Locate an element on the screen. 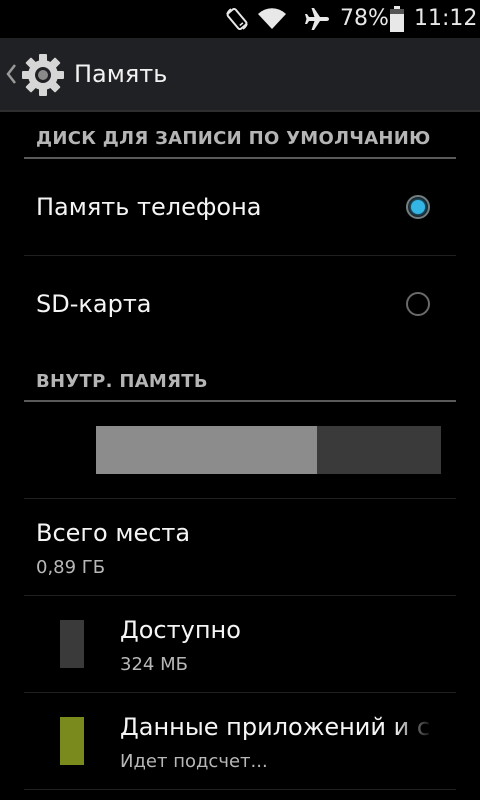 This screenshot has width=480, height=800. radio-unselected-icon is located at coordinates (418, 304).